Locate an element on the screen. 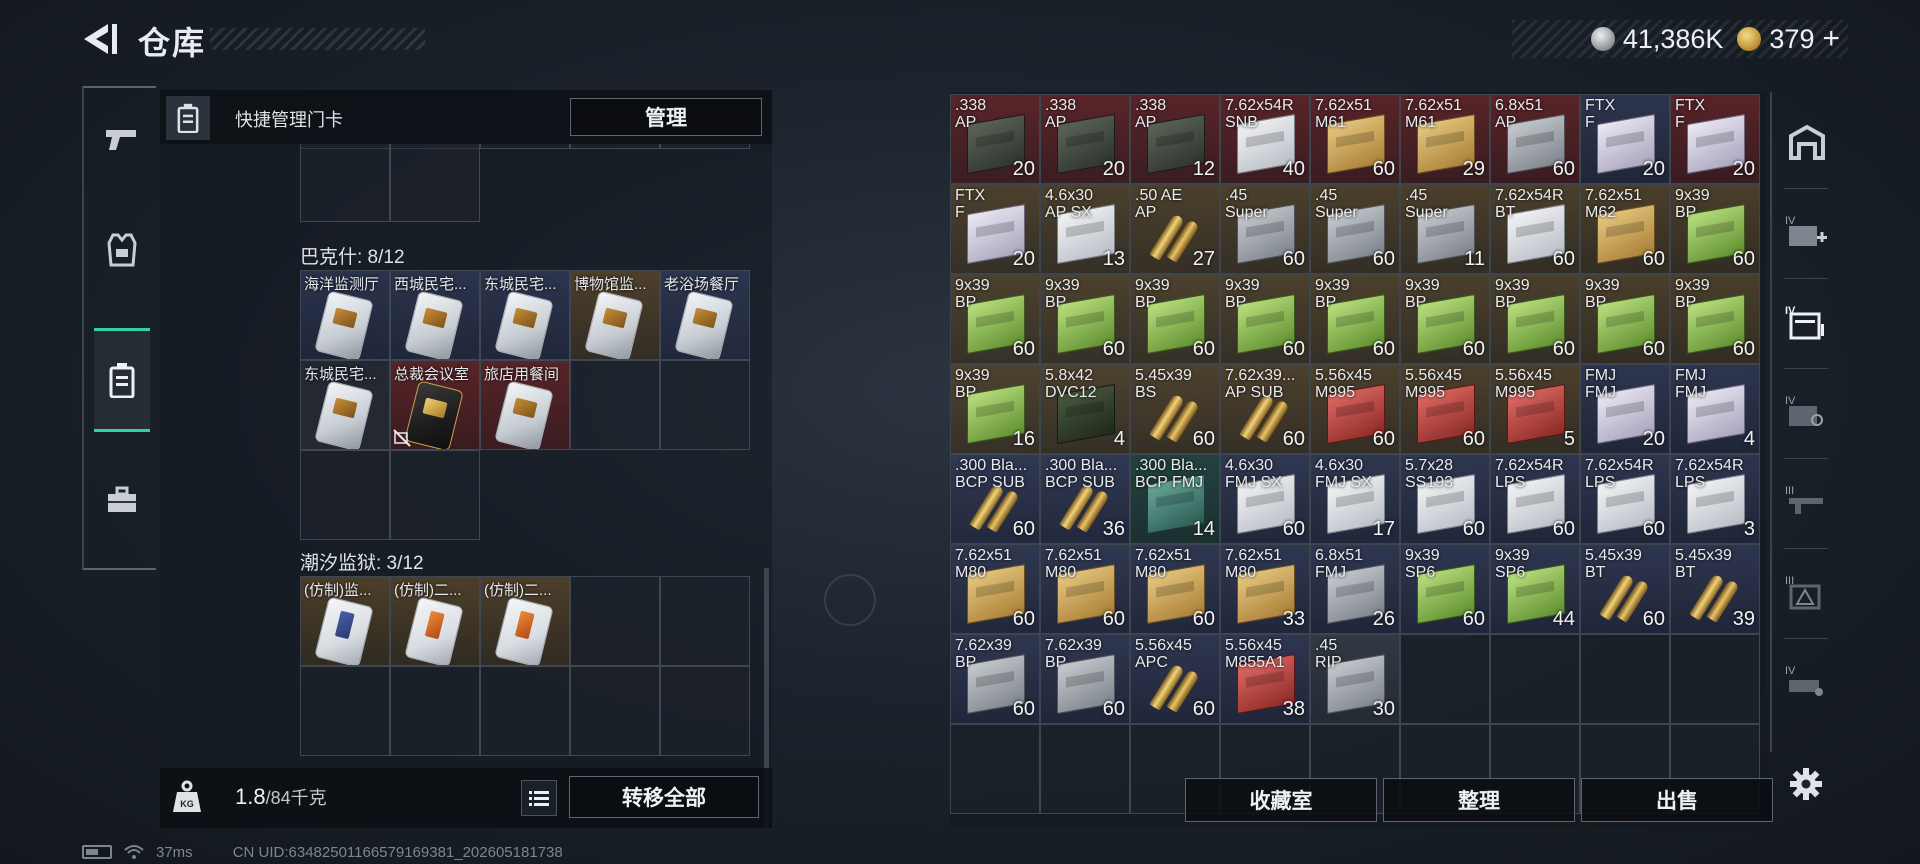 This screenshot has height=864, width=1920. warehouse-tab-4-active: IV is located at coordinates (1807, 322).